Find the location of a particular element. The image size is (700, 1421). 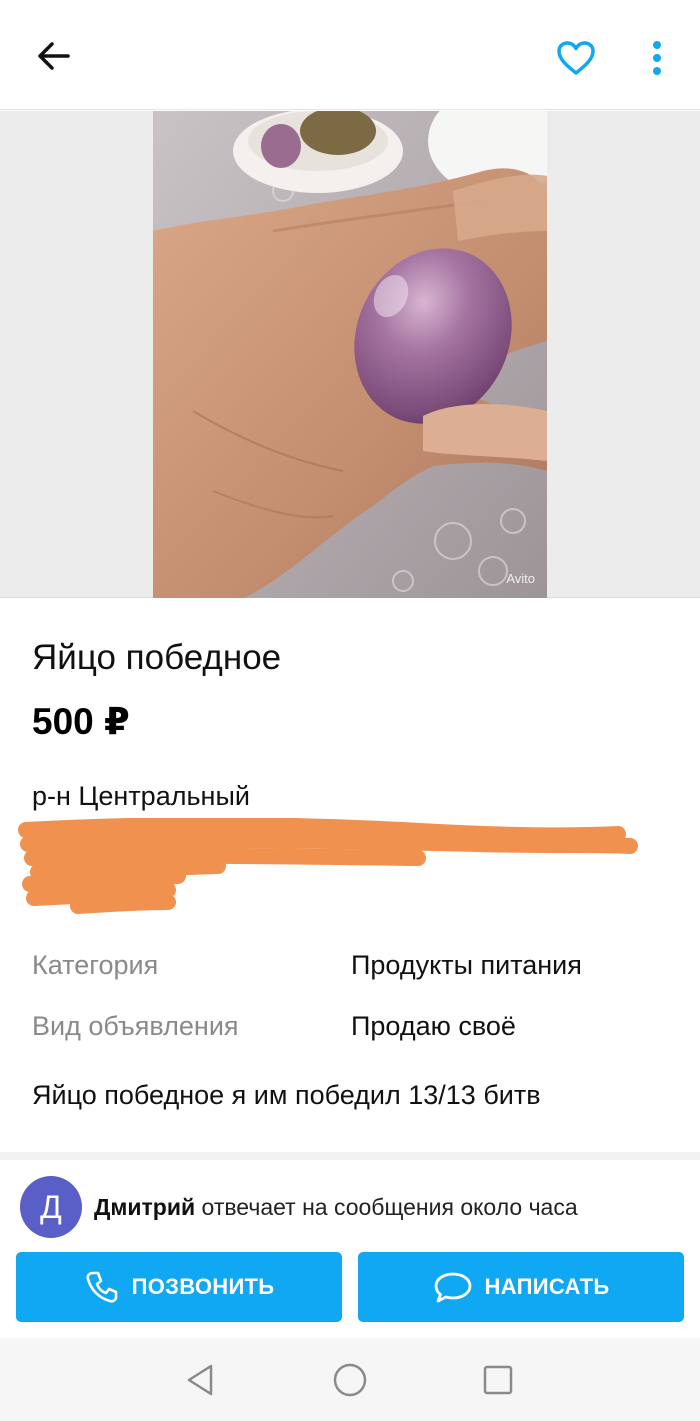

message-button-label: НАПИСАТЬ is located at coordinates (547, 1286).